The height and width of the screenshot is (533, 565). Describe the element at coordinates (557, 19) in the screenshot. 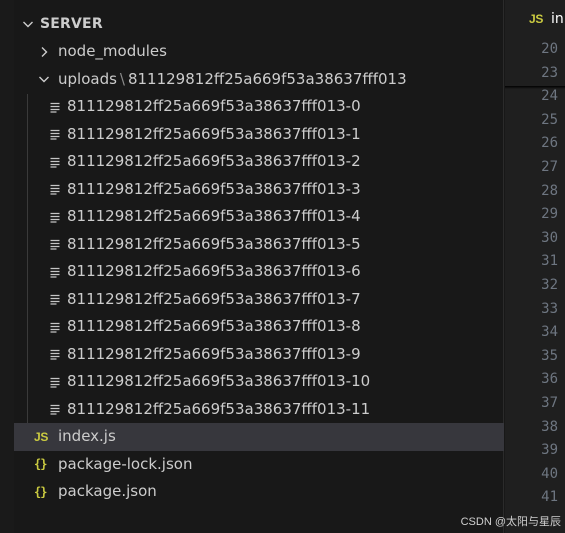

I see `tab-label: in` at that location.